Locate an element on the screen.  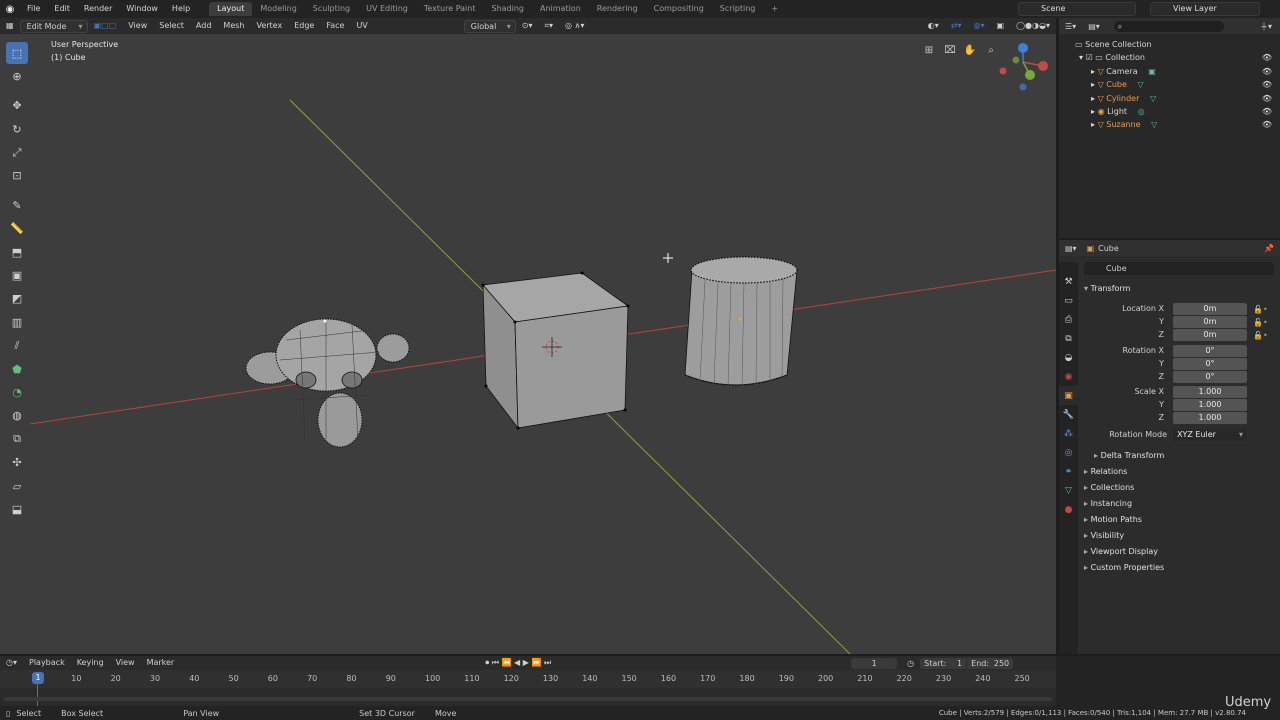
location-y-field: 0m is located at coordinates (1210, 322).